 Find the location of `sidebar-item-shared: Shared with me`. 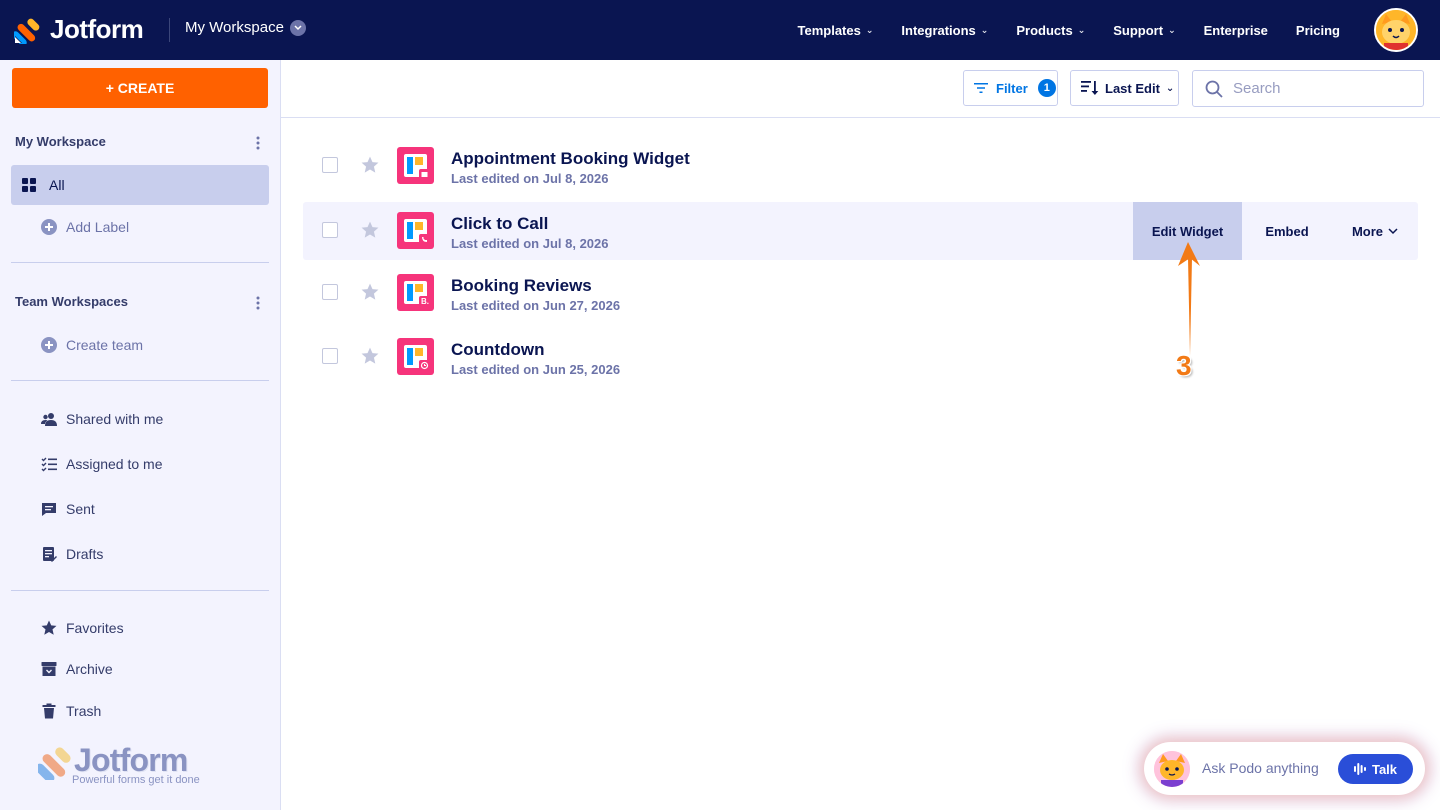

sidebar-item-shared: Shared with me is located at coordinates (140, 419).